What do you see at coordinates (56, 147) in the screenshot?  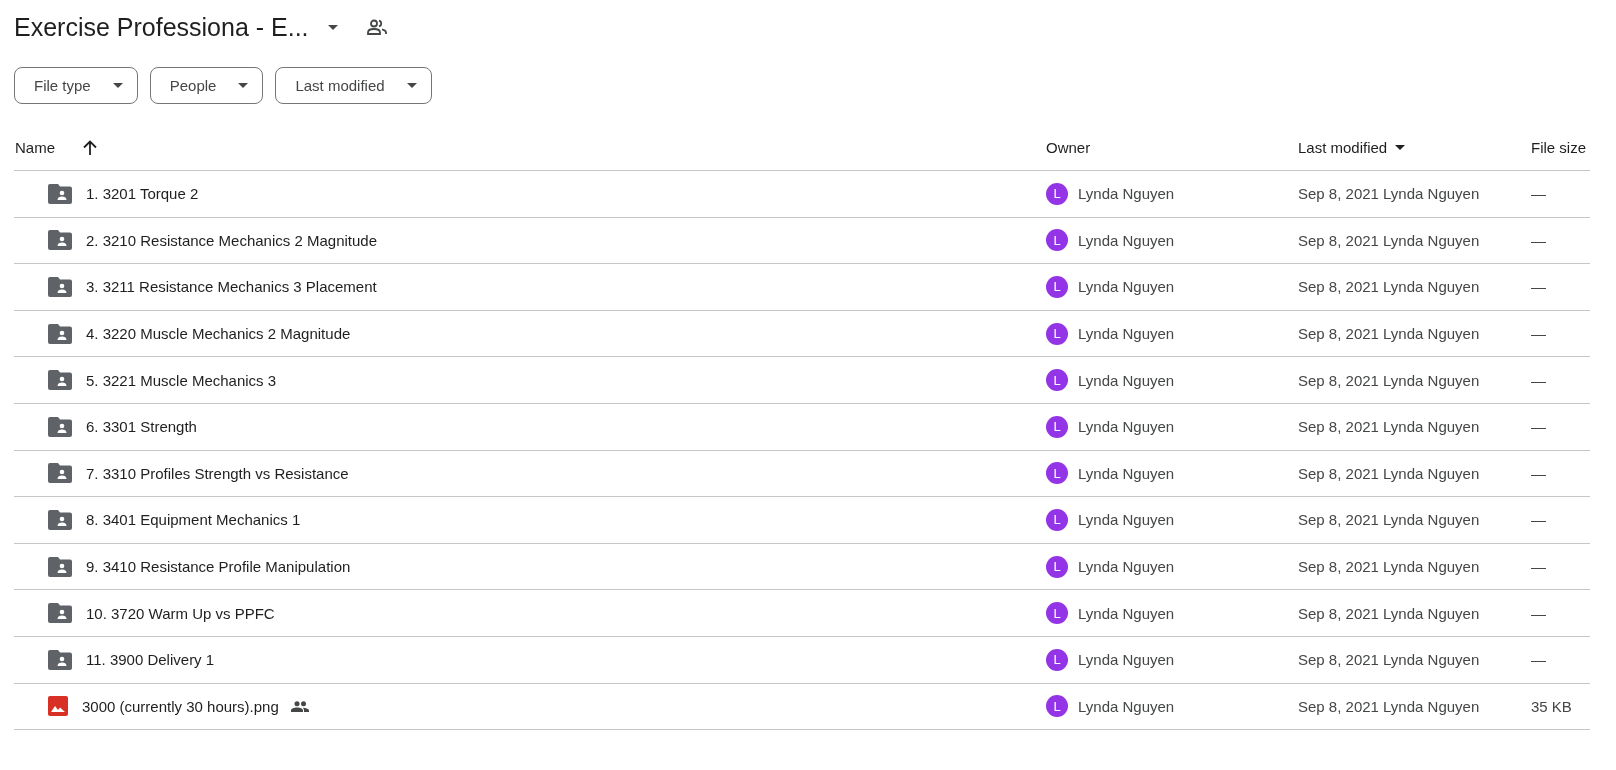 I see `column-header: Name` at bounding box center [56, 147].